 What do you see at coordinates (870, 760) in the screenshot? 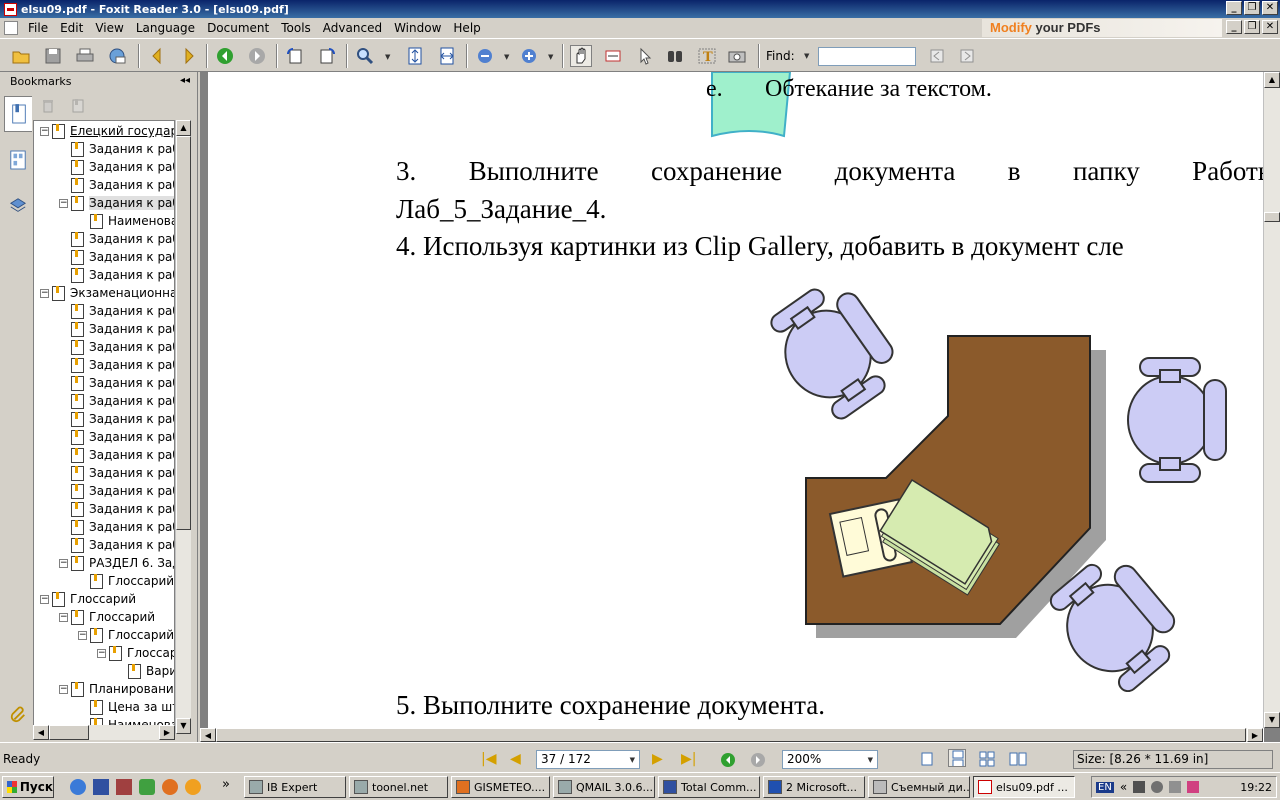
I see `zoom-level-dropdown-arrow: ▼` at bounding box center [870, 760].